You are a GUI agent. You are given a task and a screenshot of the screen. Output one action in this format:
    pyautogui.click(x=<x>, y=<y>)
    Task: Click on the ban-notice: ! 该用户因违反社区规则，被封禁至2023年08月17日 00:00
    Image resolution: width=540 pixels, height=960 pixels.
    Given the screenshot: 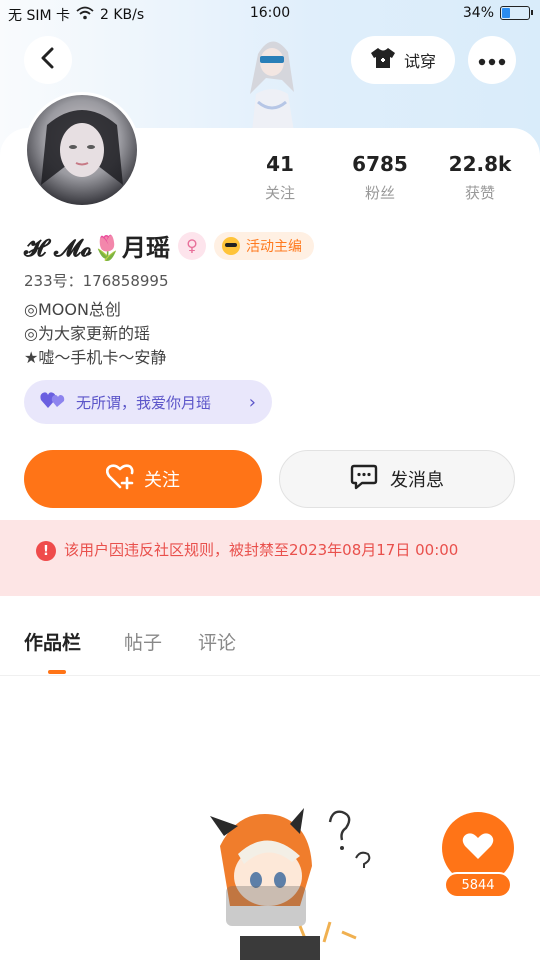 What is the action you would take?
    pyautogui.click(x=270, y=558)
    